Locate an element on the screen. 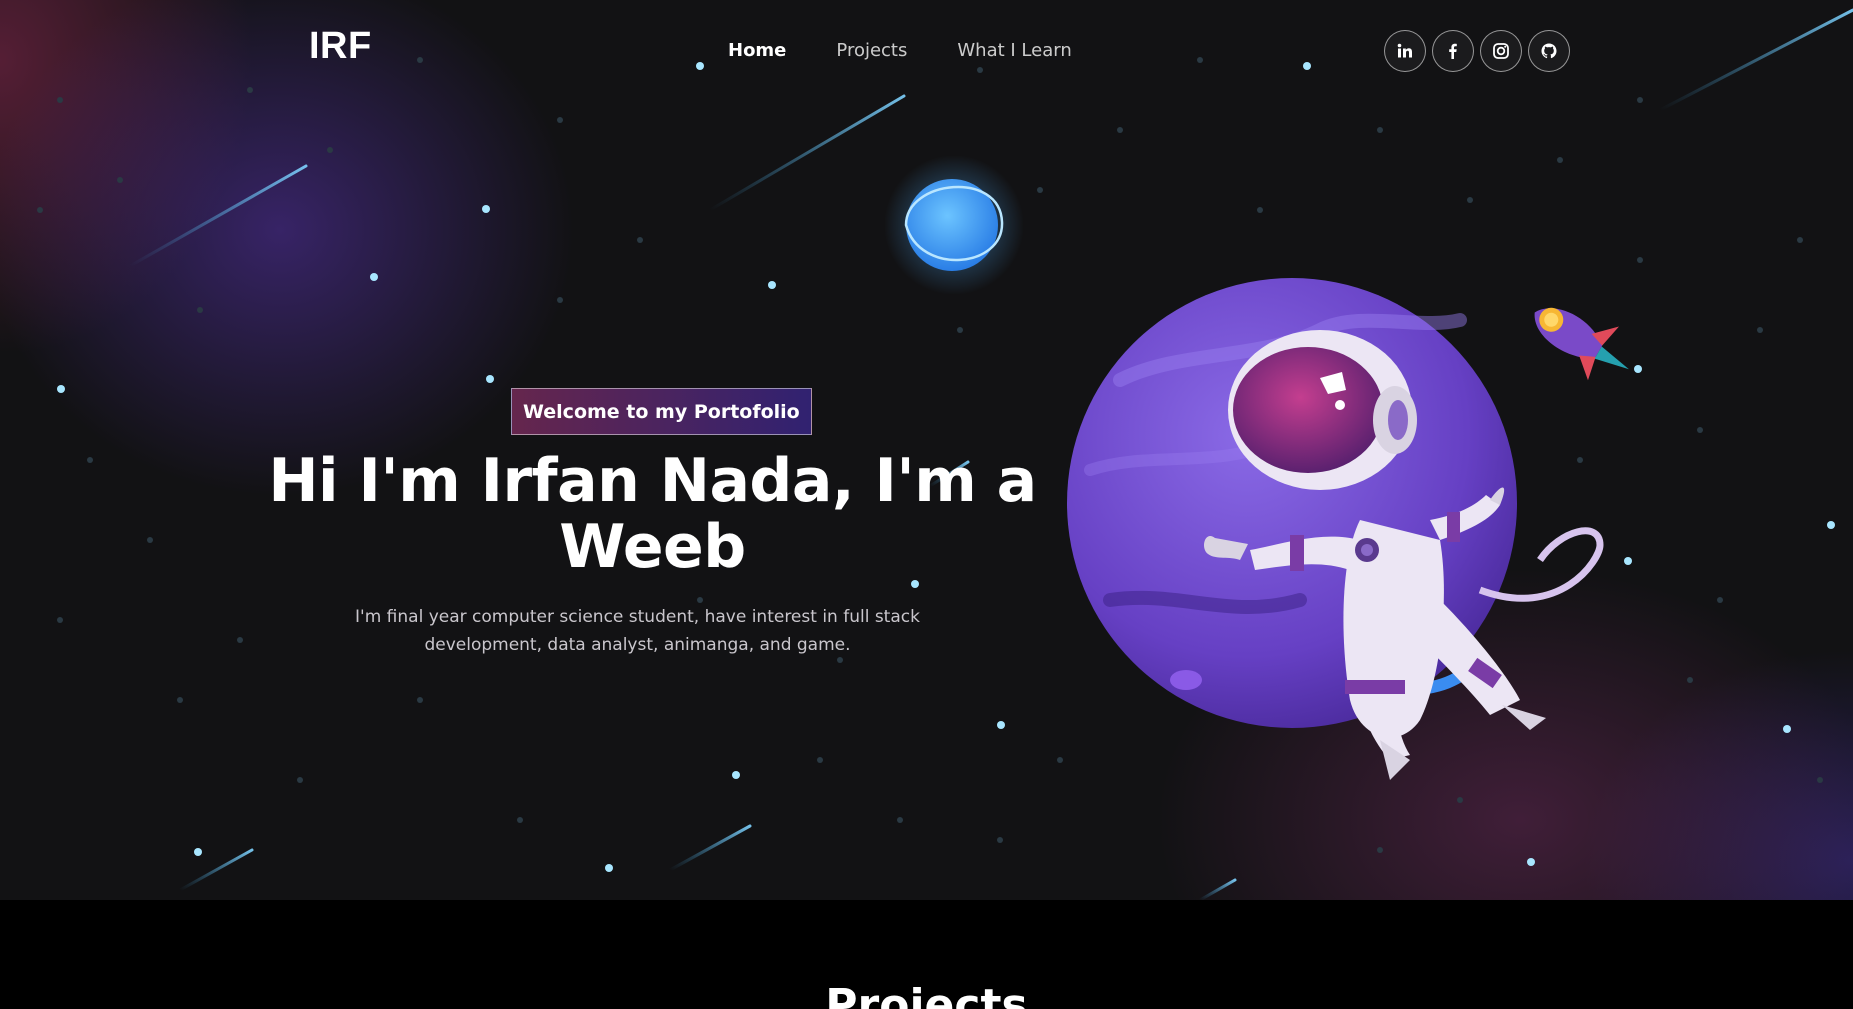 The image size is (1853, 1009). github-button is located at coordinates (1549, 51).